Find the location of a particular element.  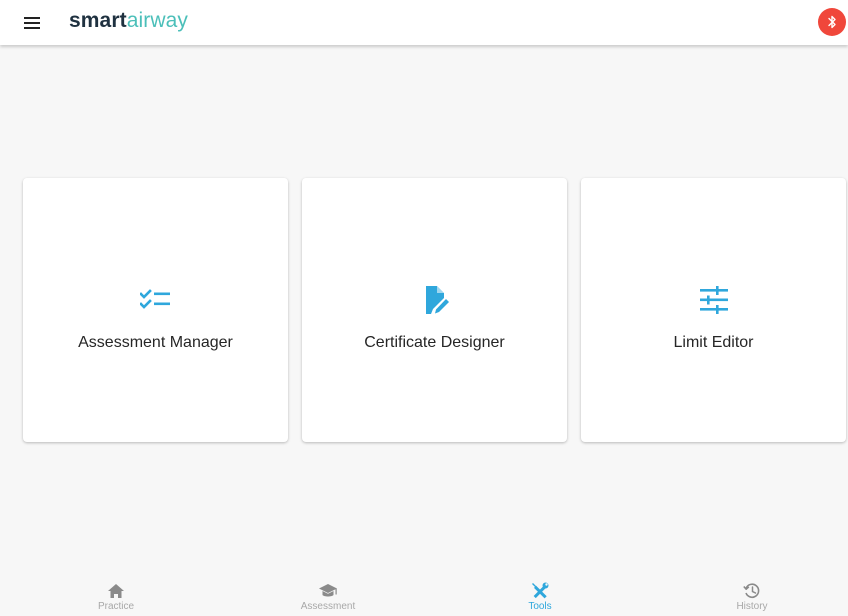

nav-tools: Tools is located at coordinates (540, 595).